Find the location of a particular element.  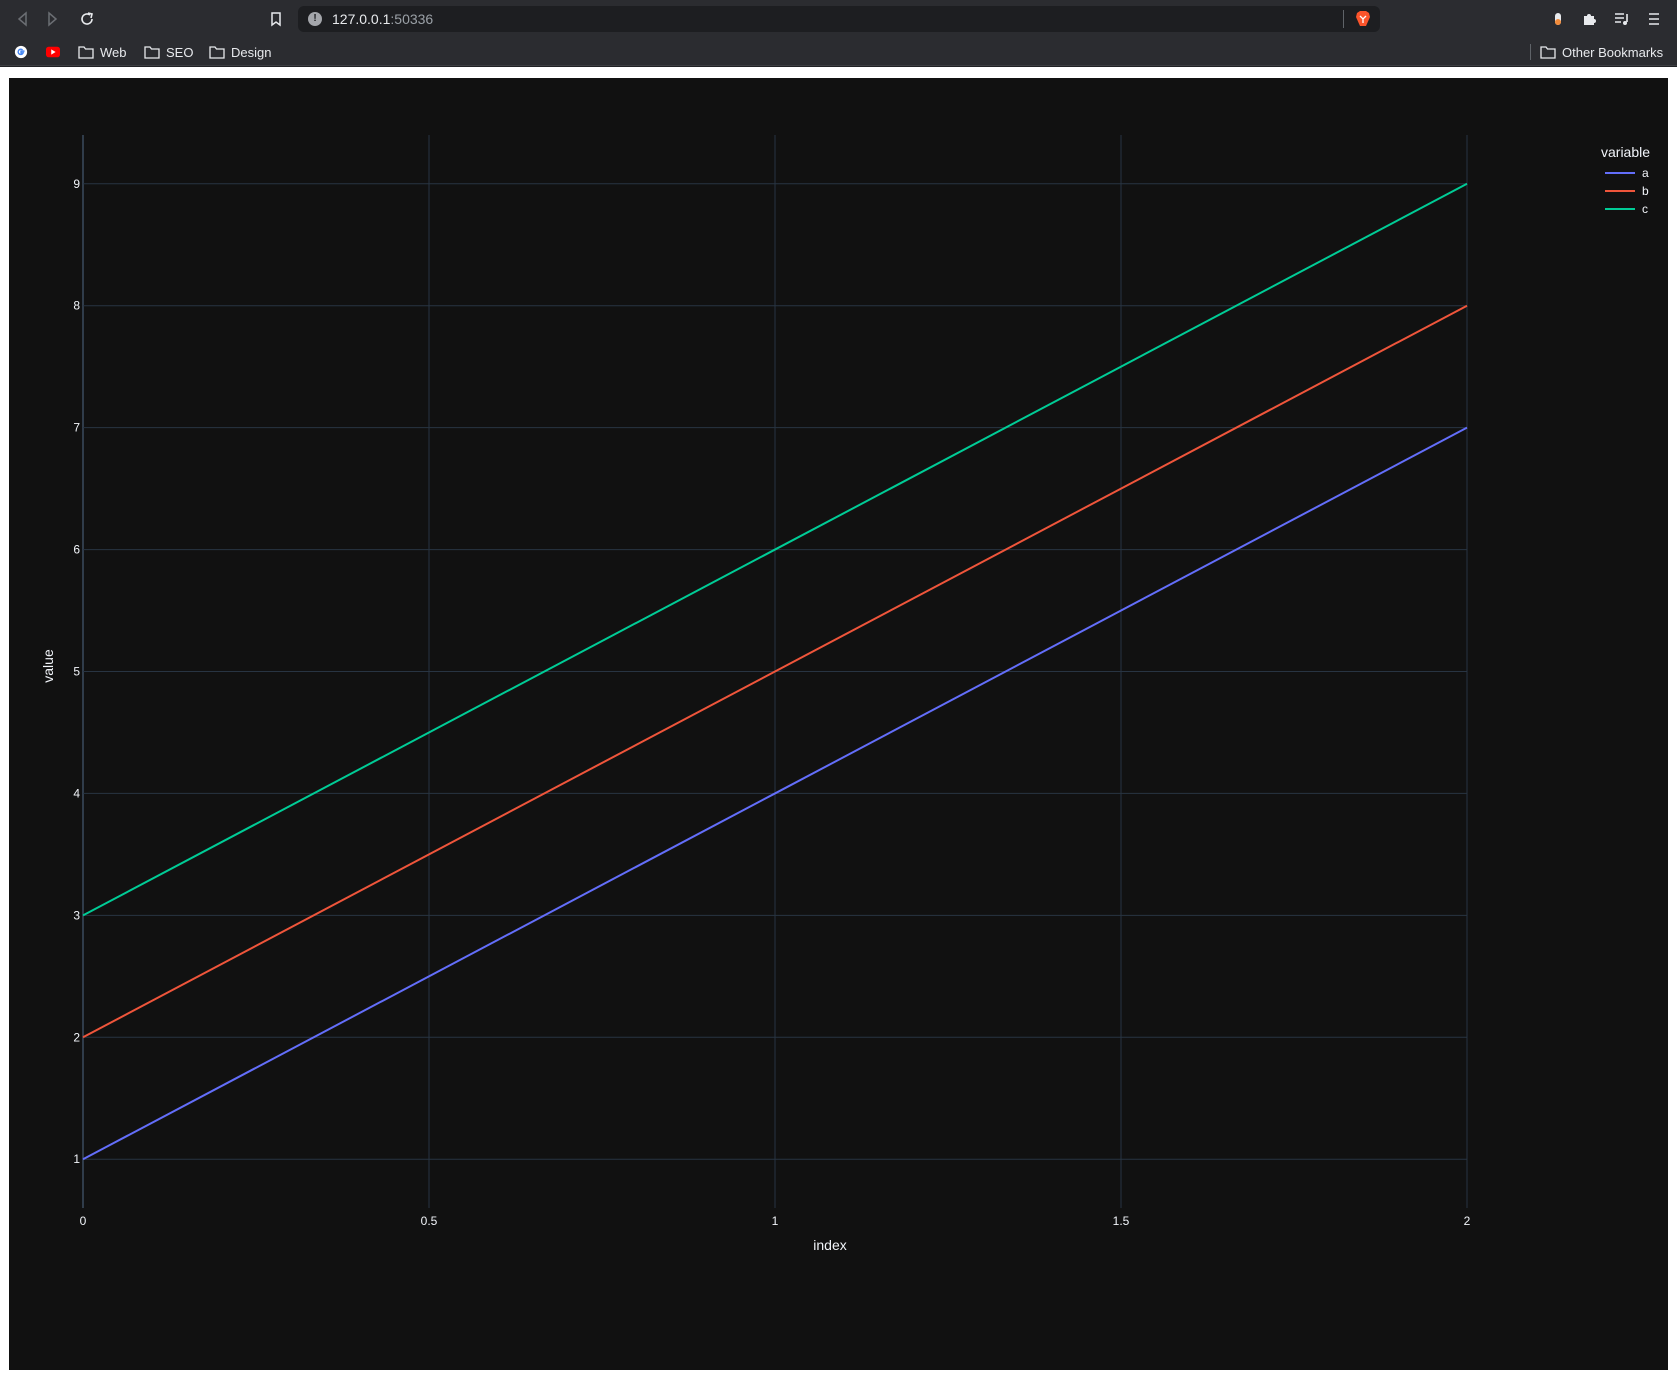

site-info-icon: ! is located at coordinates (315, 19).